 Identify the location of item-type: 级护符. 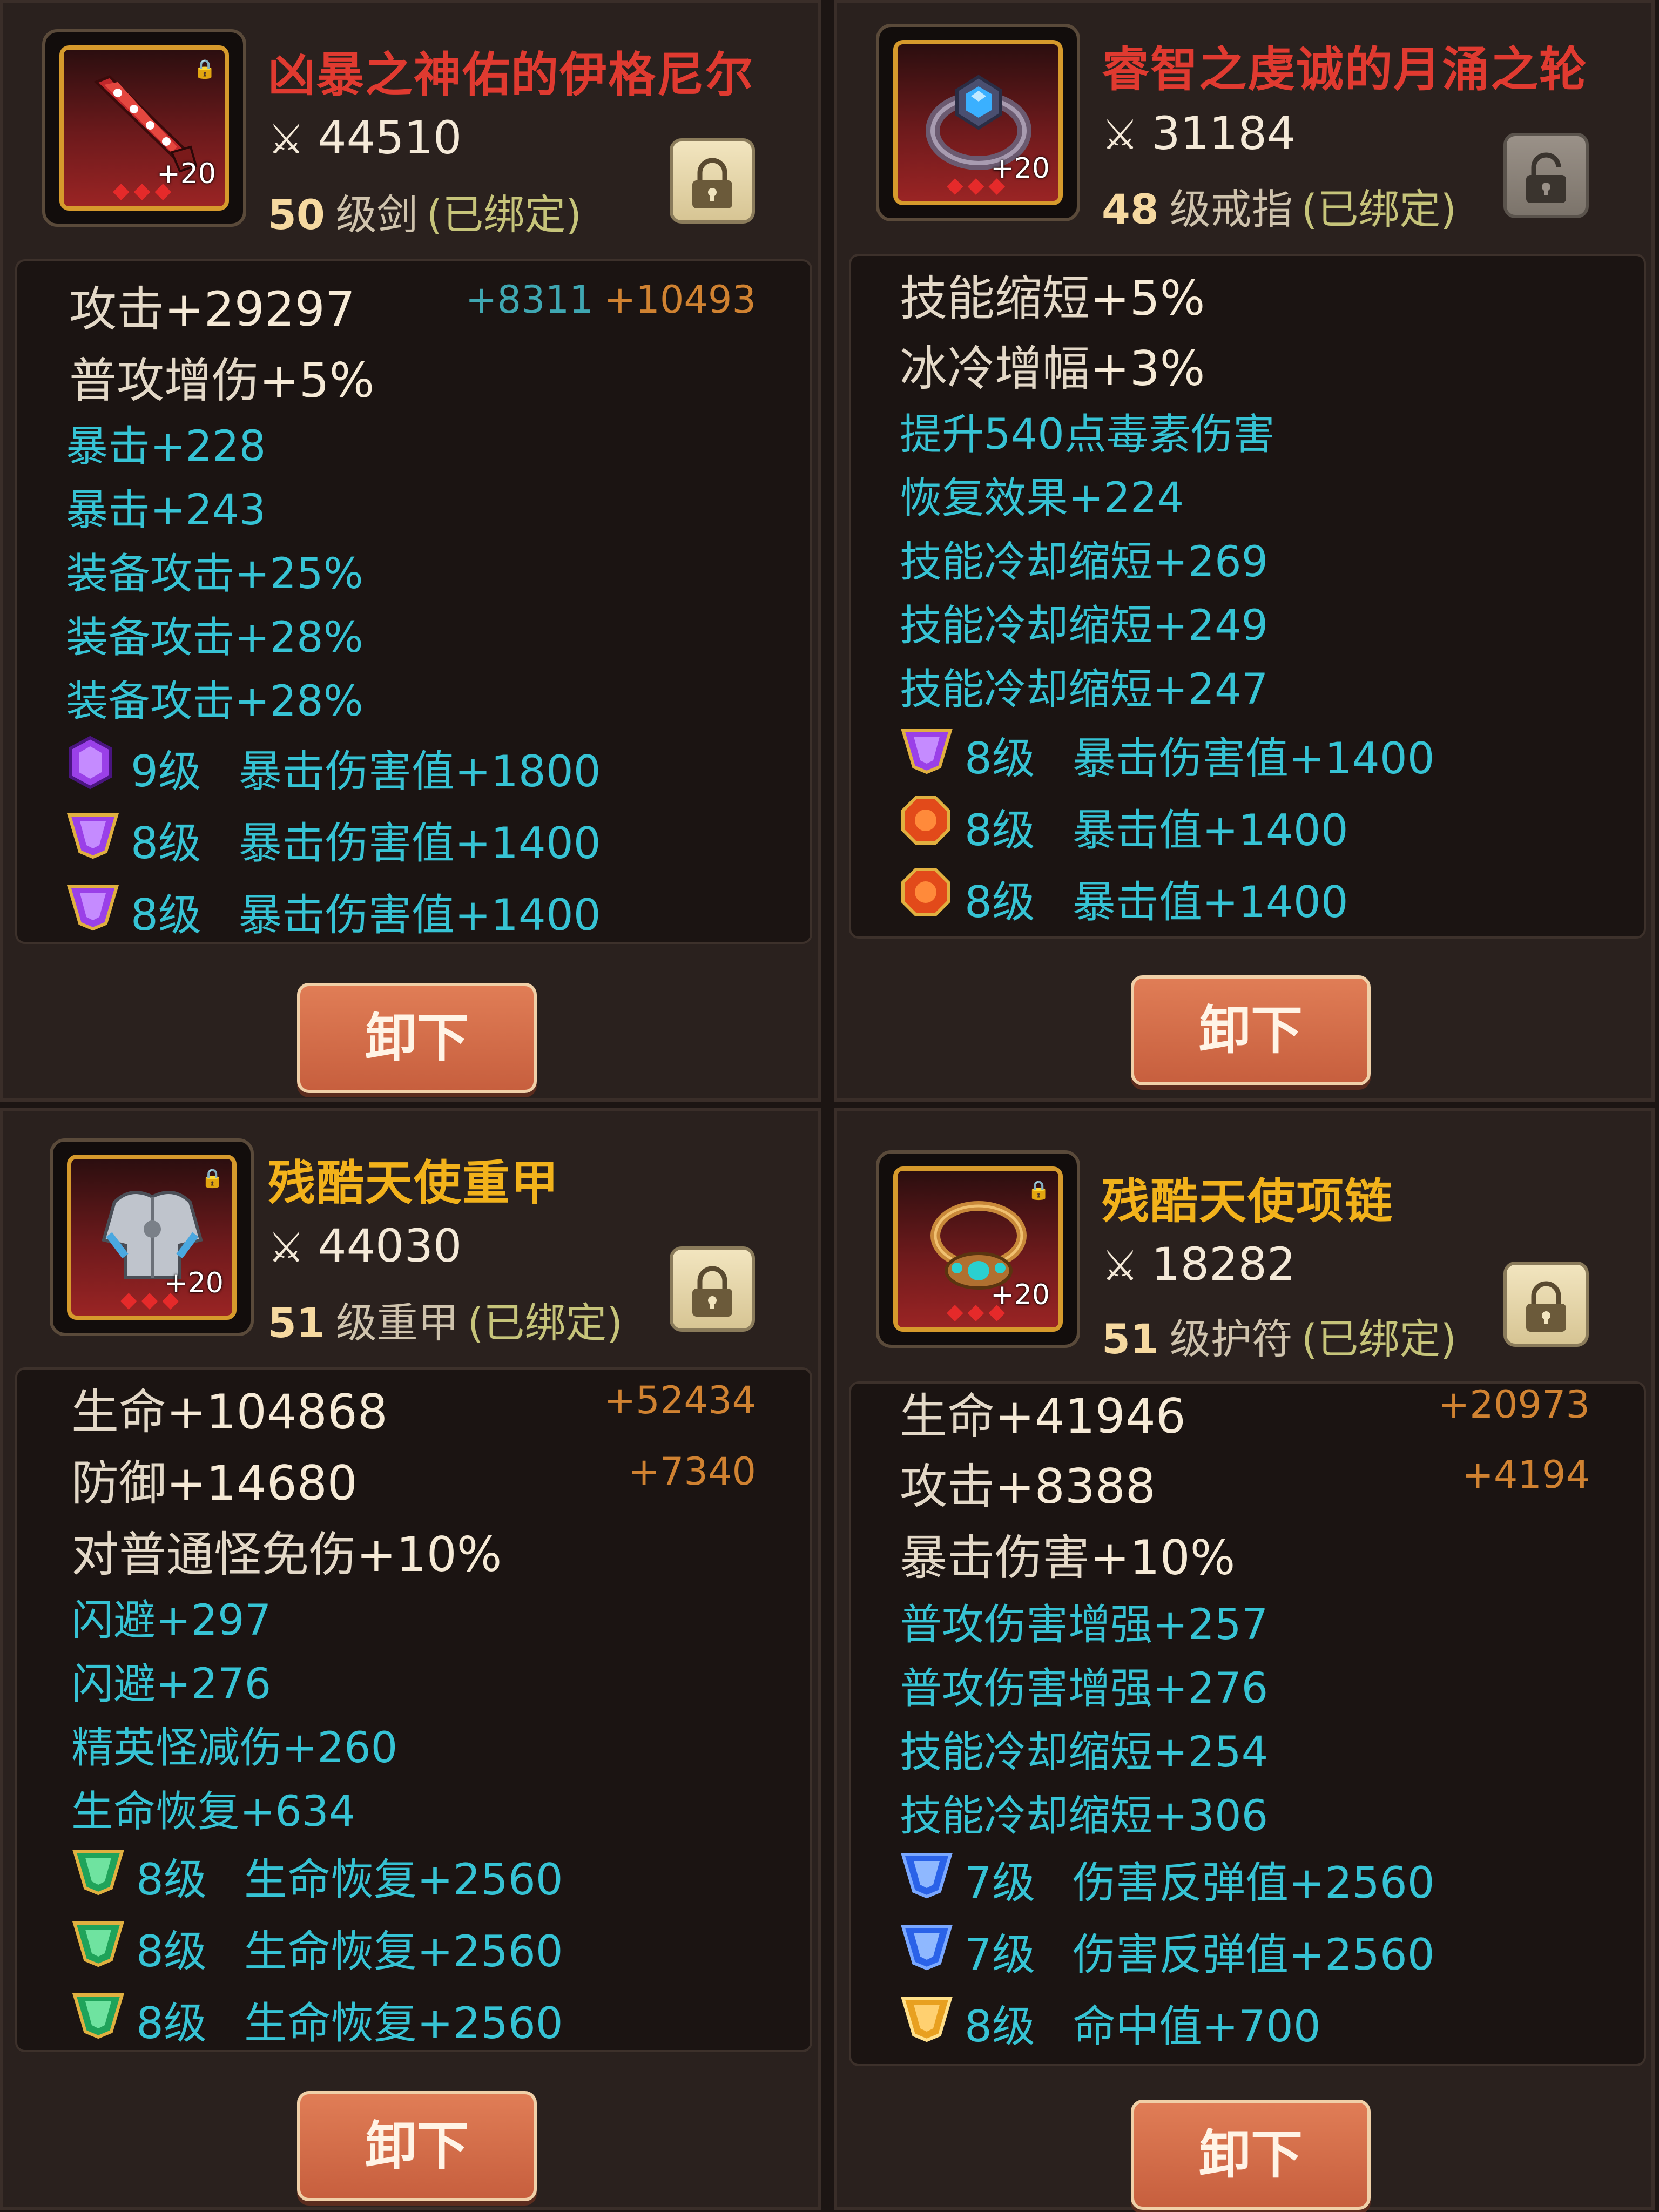
(1231, 1339).